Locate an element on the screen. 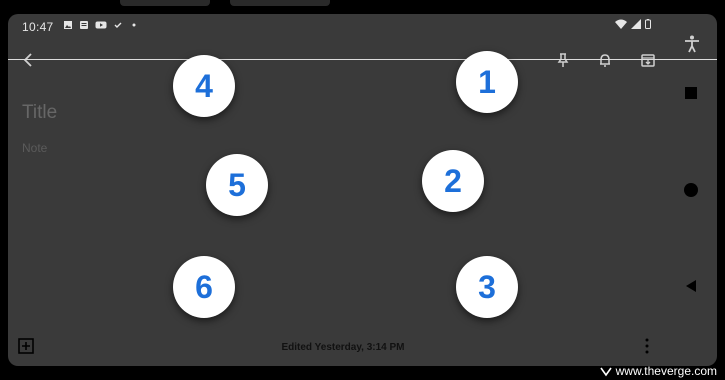 The height and width of the screenshot is (380, 725). status-notification-icons is located at coordinates (101, 25).